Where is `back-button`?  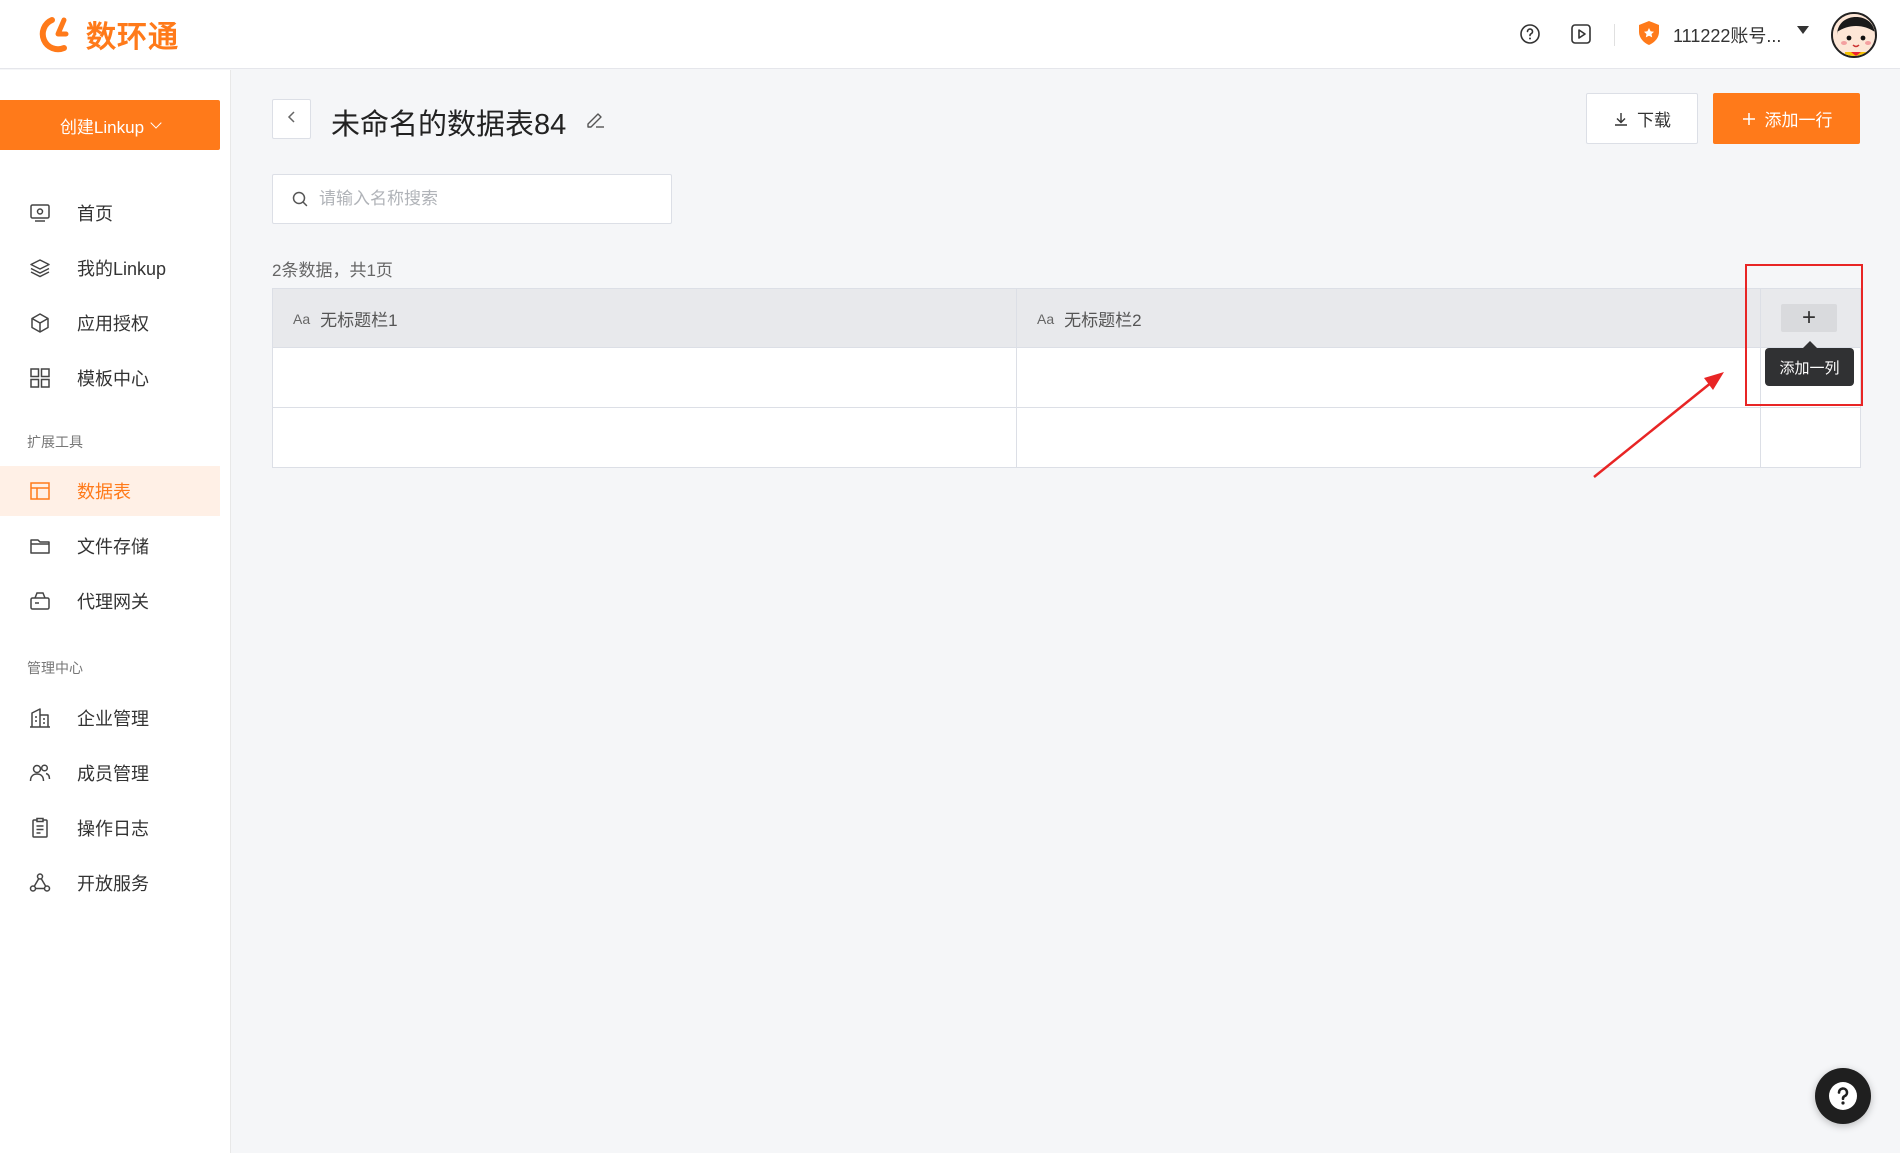 back-button is located at coordinates (291, 119).